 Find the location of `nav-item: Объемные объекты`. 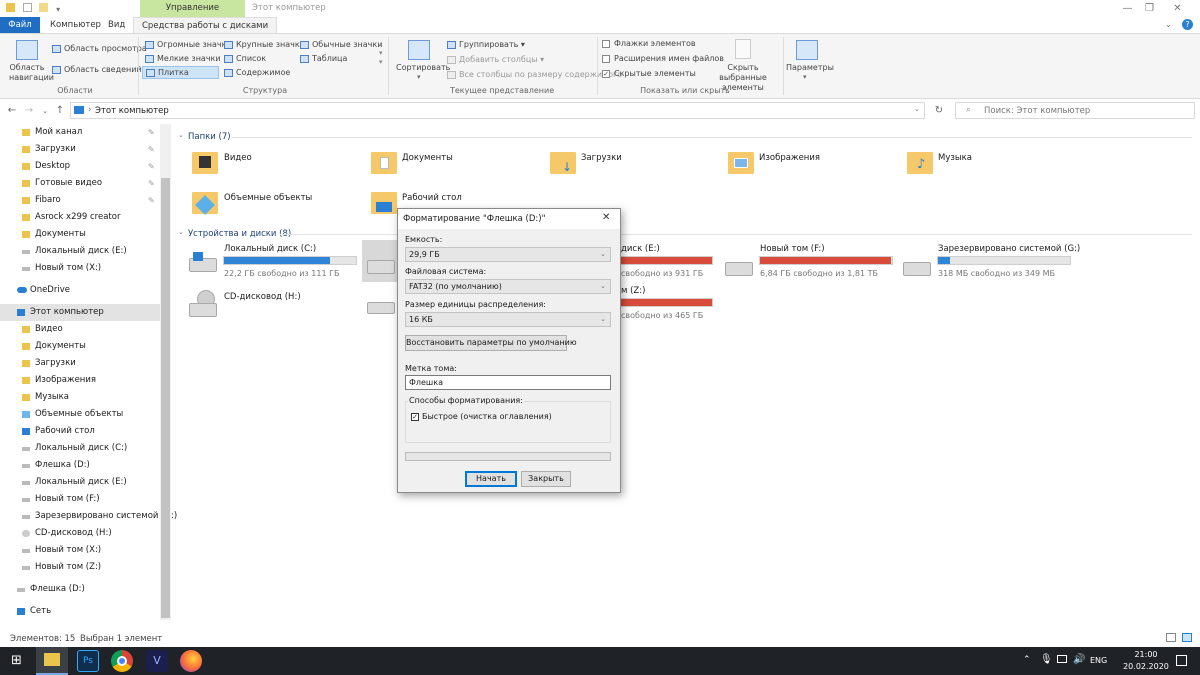

nav-item: Объемные объекты is located at coordinates (80, 414).